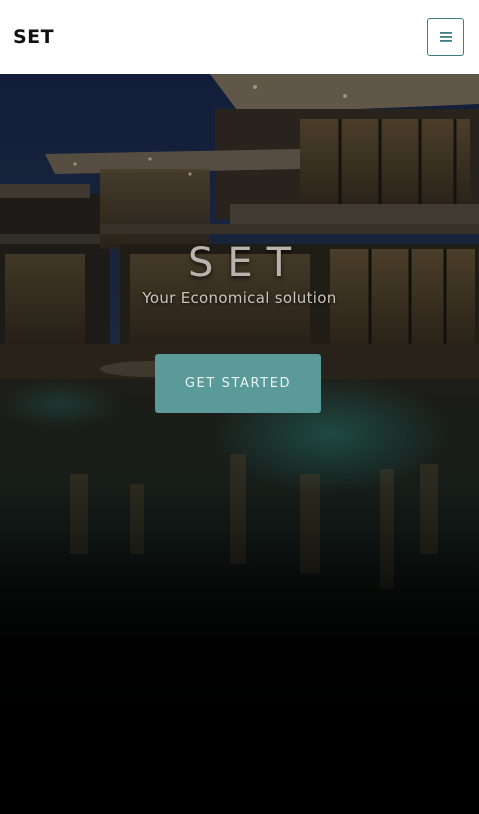  Describe the element at coordinates (246, 263) in the screenshot. I see `hero-title: SET` at that location.